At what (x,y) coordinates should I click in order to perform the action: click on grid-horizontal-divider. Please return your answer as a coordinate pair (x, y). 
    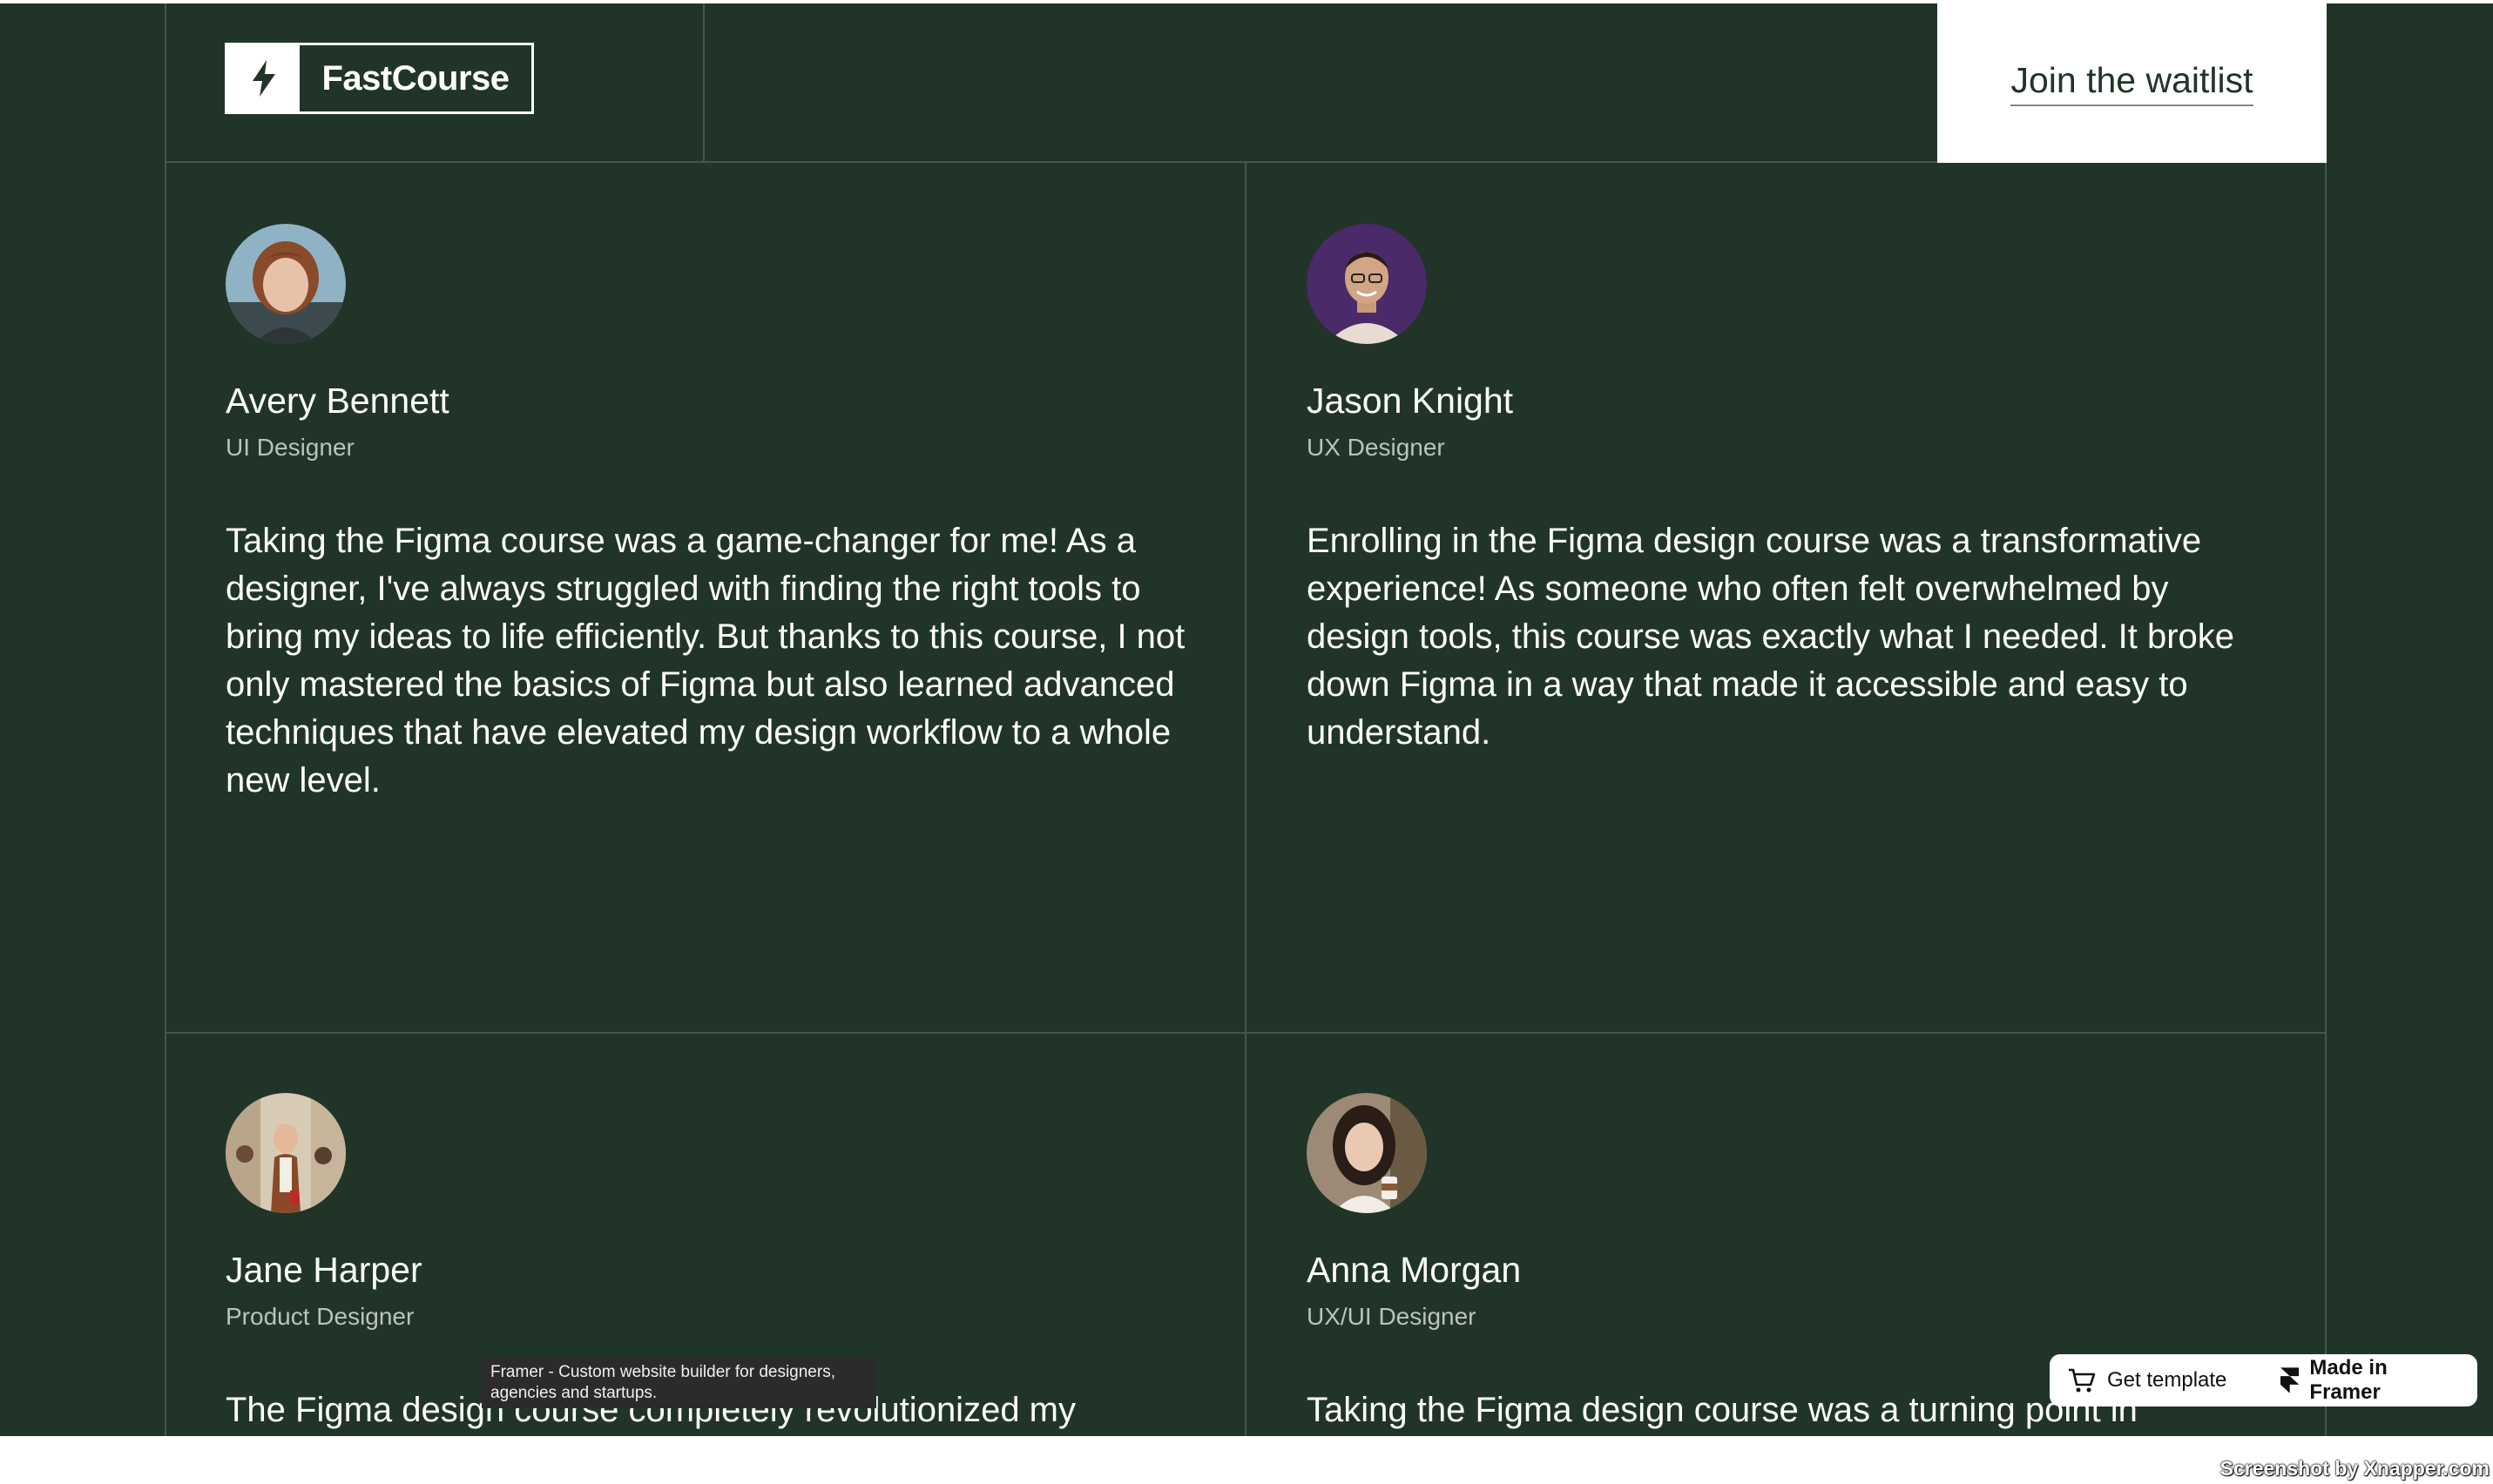
    Looking at the image, I should click on (1246, 1033).